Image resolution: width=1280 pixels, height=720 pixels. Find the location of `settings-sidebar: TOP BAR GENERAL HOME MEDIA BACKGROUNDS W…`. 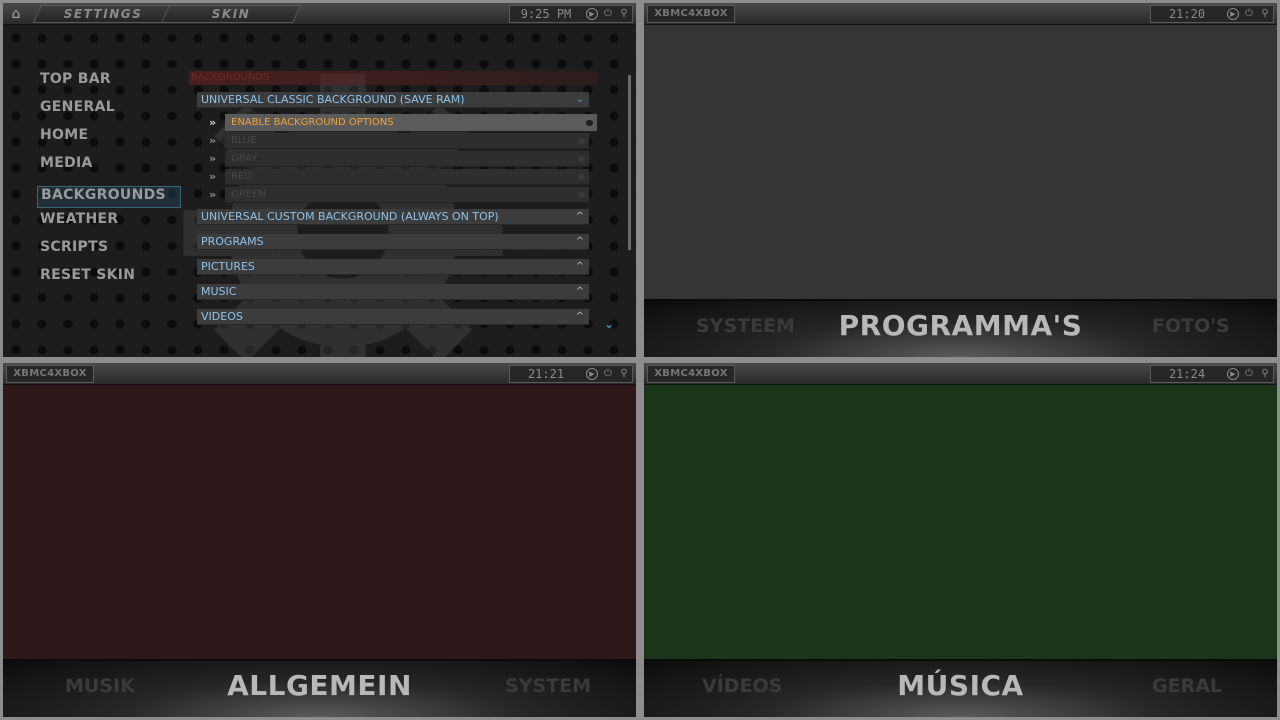

settings-sidebar: TOP BAR GENERAL HOME MEDIA BACKGROUNDS W… is located at coordinates (109, 183).